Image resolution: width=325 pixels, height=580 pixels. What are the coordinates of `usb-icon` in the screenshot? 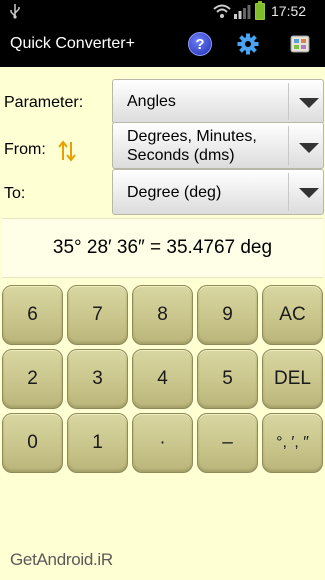 It's located at (15, 11).